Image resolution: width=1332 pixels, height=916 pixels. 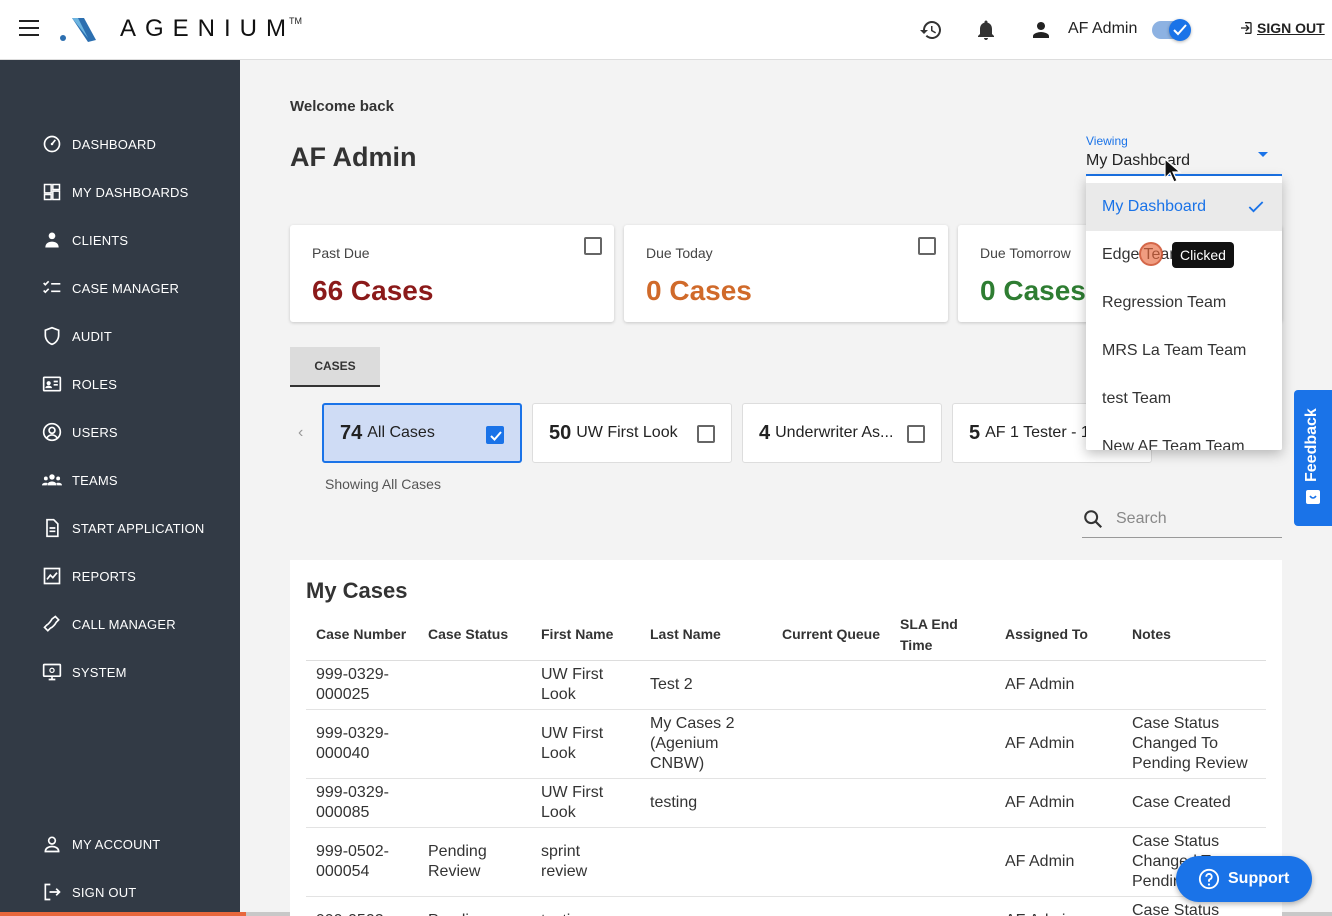 I want to click on sign-out-label: SIGN OUT, so click(x=1291, y=28).